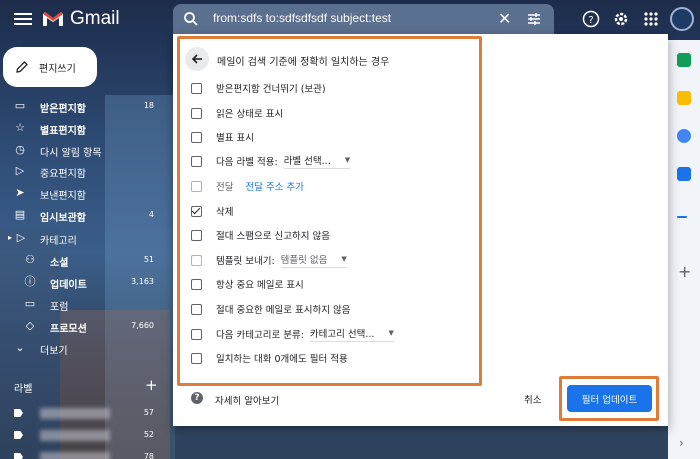 This screenshot has height=459, width=700. Describe the element at coordinates (532, 399) in the screenshot. I see `cancel-button: 취소` at that location.